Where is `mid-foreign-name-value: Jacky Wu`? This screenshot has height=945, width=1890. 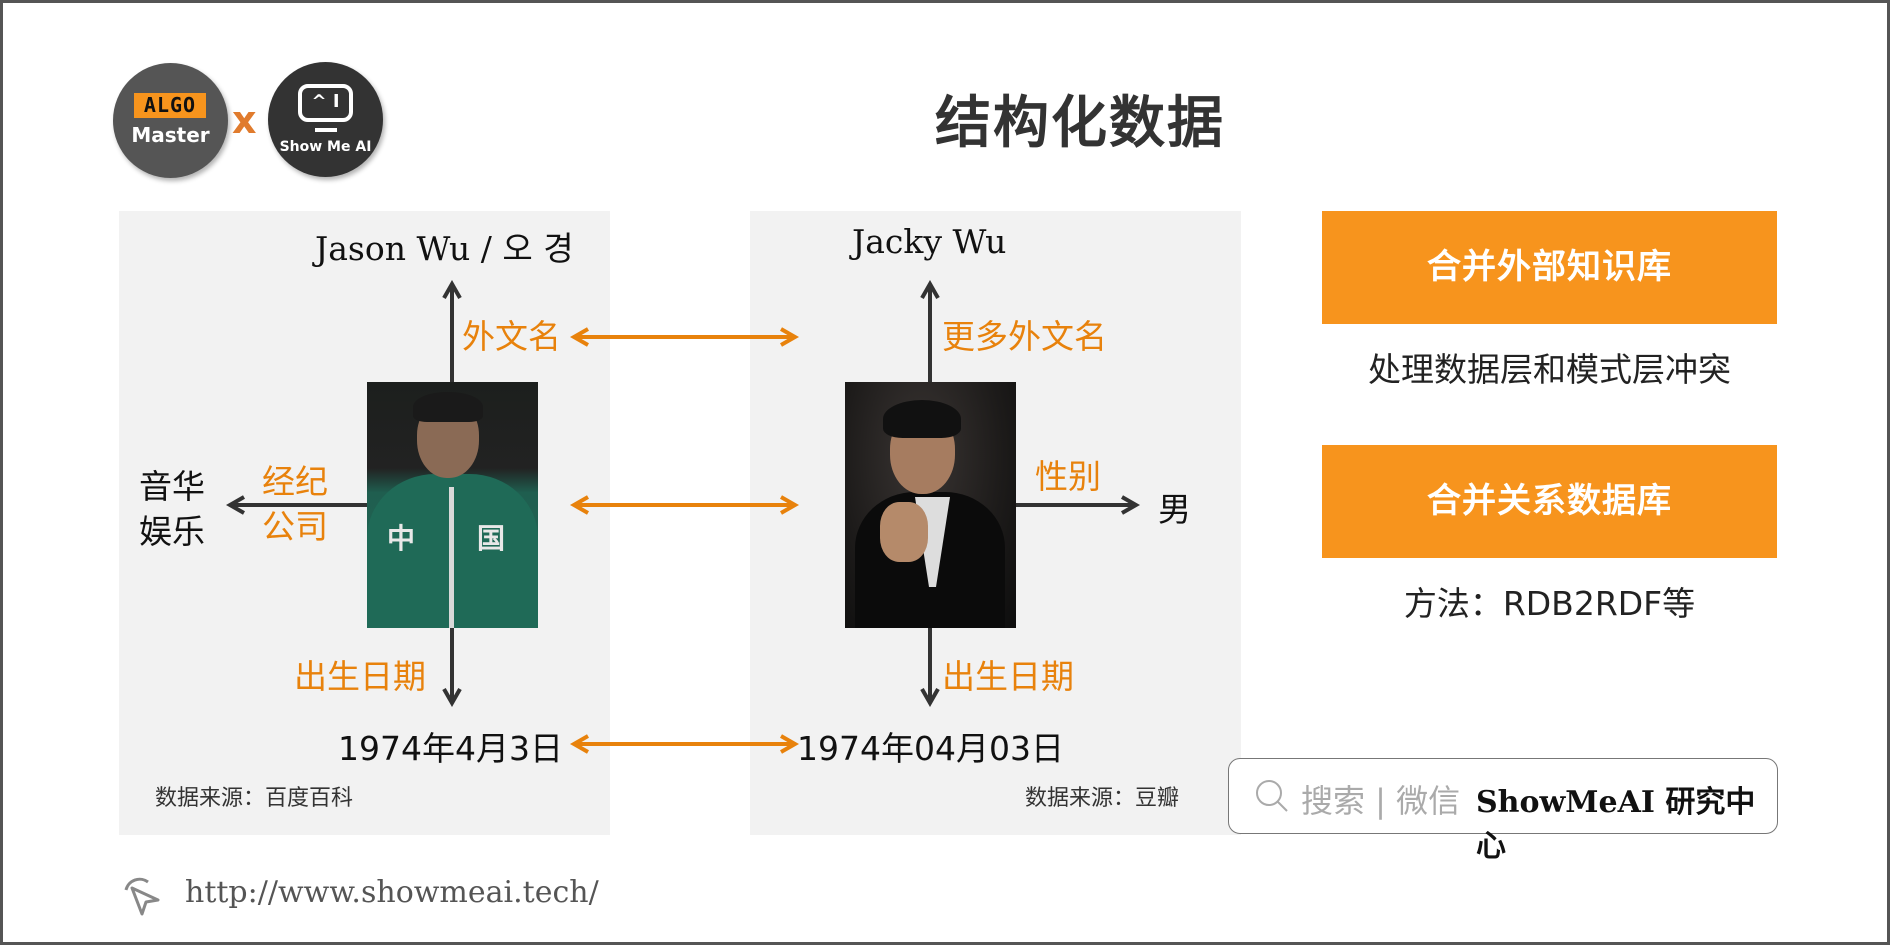 mid-foreign-name-value: Jacky Wu is located at coordinates (929, 241).